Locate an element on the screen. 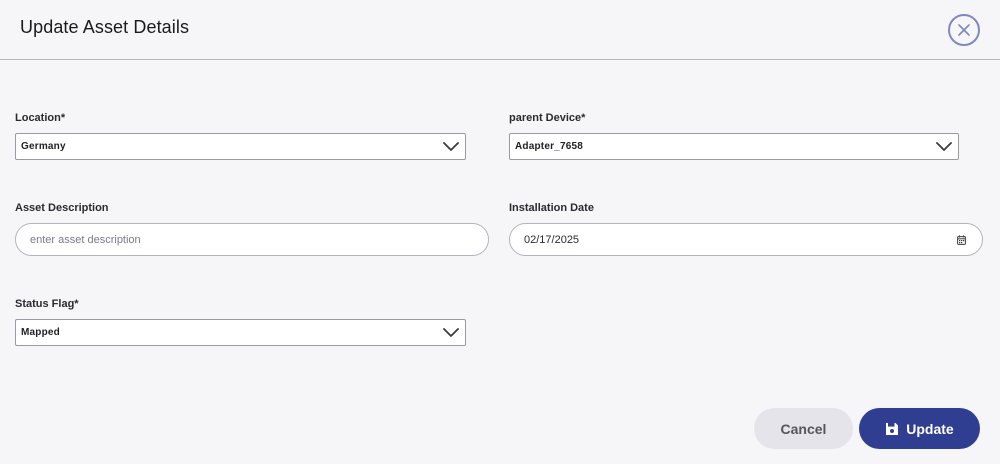 This screenshot has height=464, width=1000. location-value: Germany is located at coordinates (43, 146).